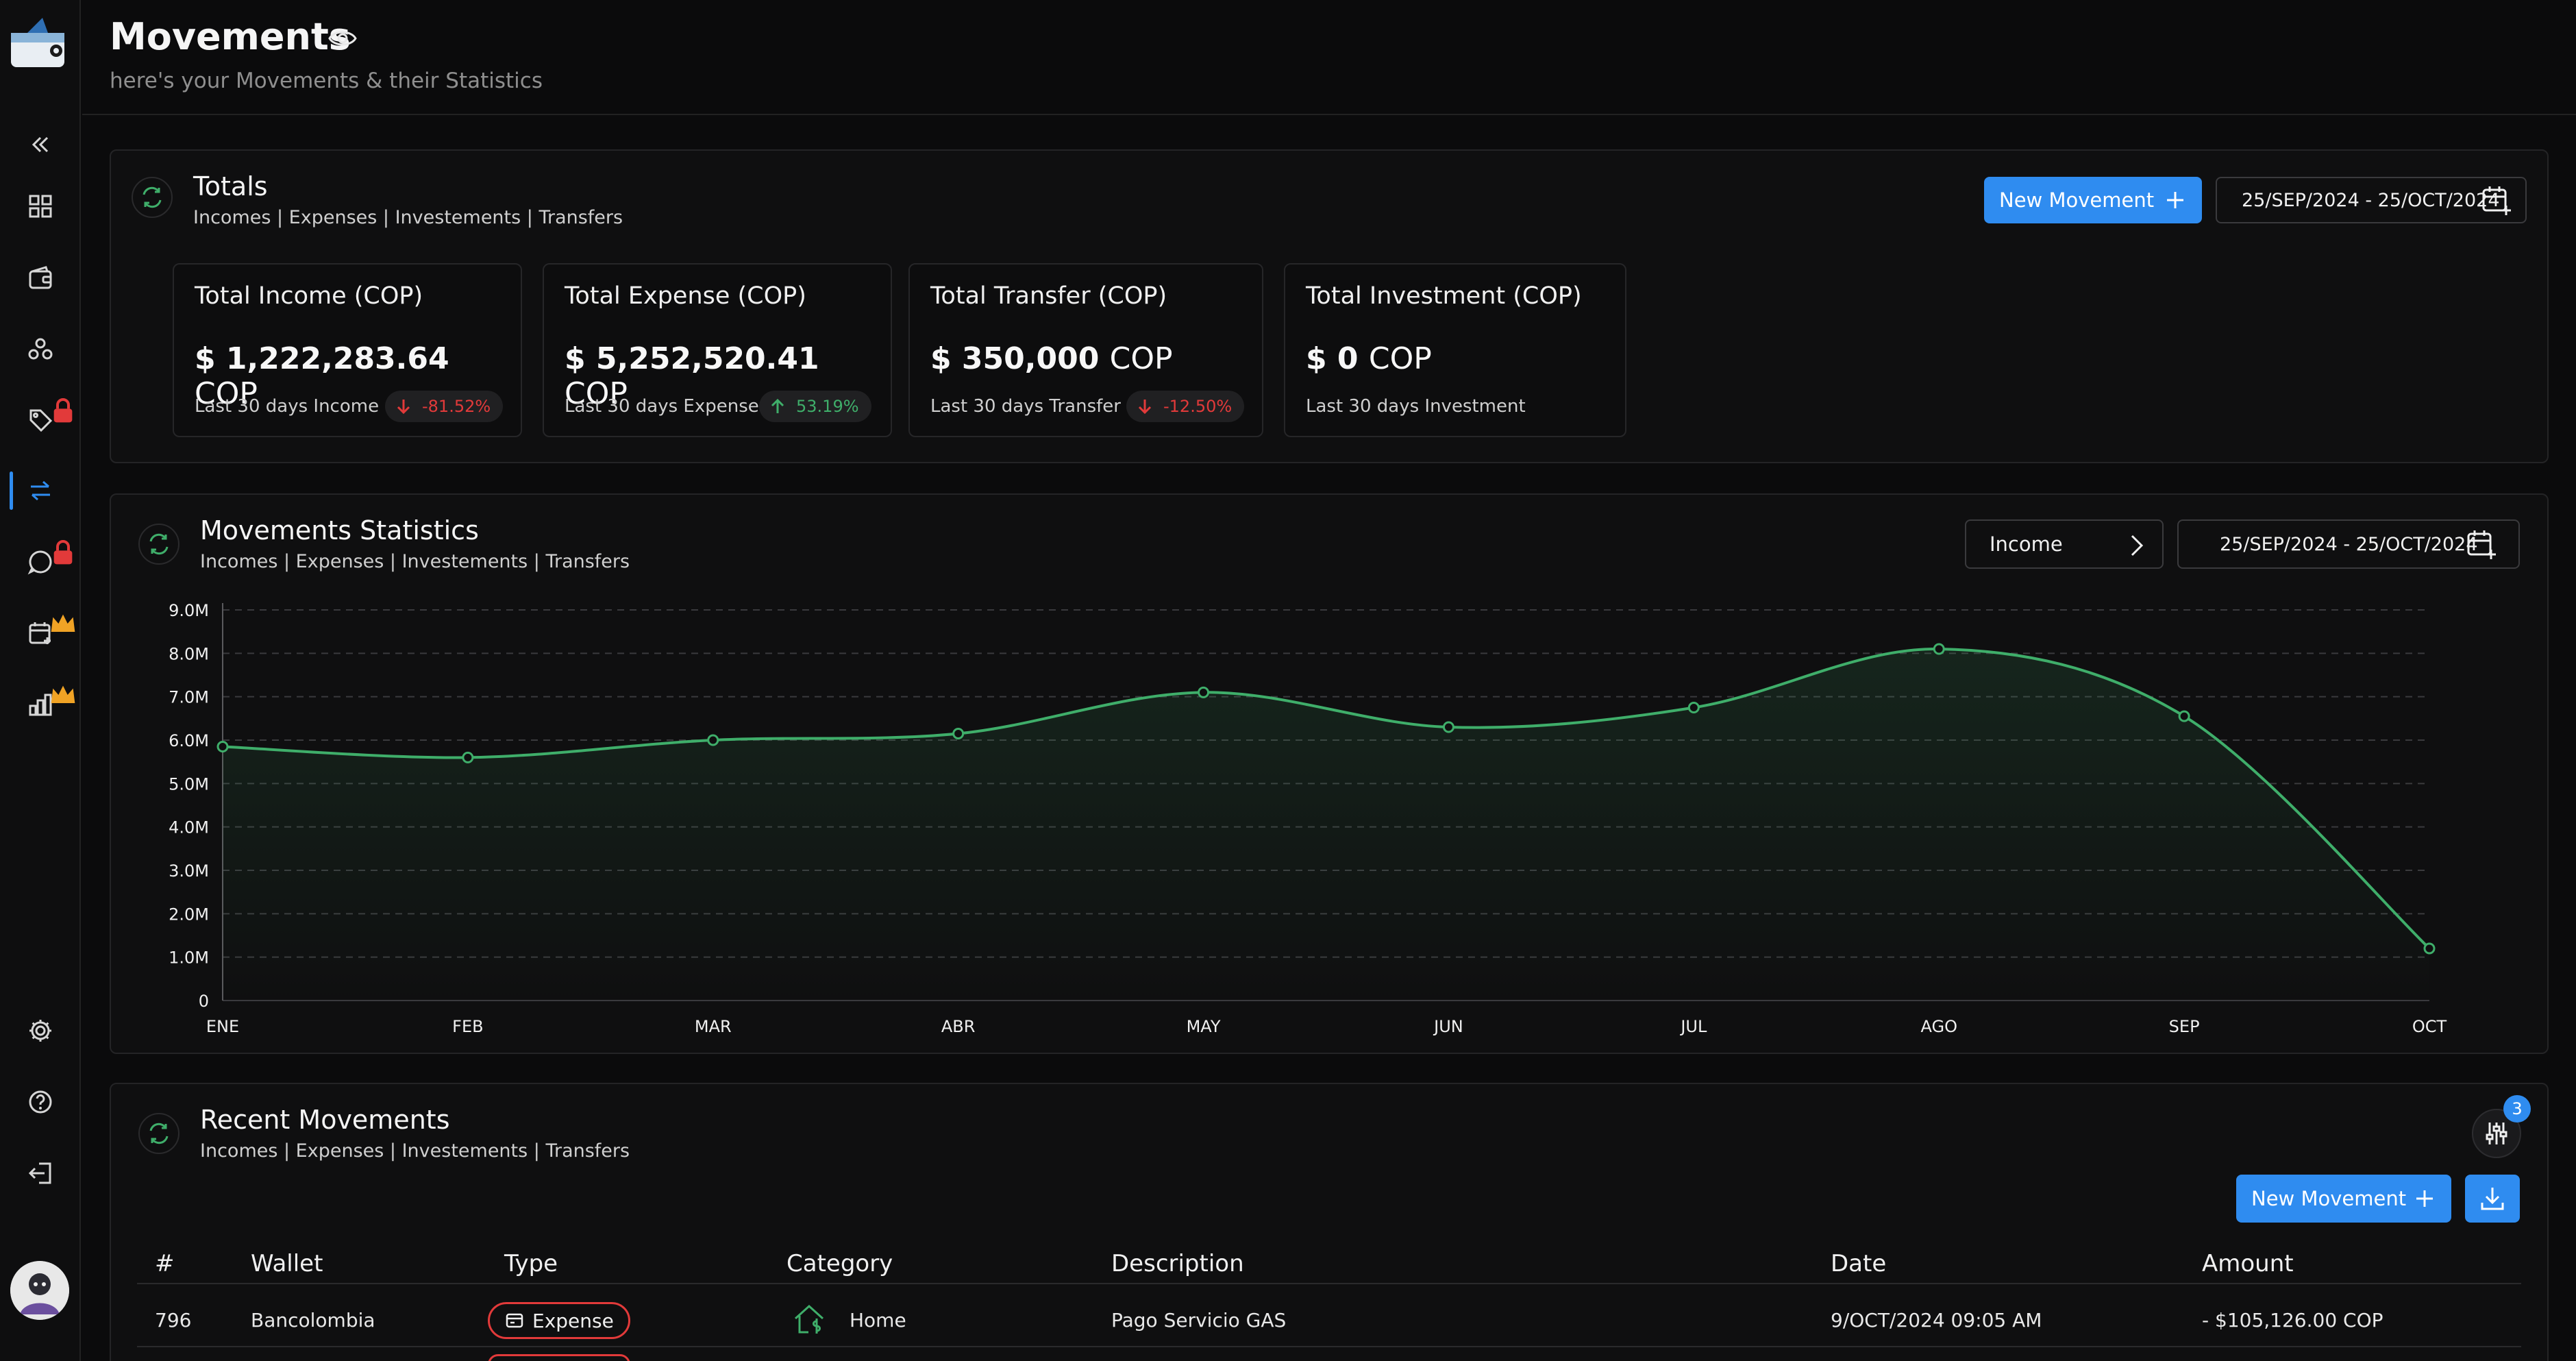 This screenshot has width=2576, height=1361. What do you see at coordinates (713, 1026) in the screenshot?
I see `x-tick-label: MAR` at bounding box center [713, 1026].